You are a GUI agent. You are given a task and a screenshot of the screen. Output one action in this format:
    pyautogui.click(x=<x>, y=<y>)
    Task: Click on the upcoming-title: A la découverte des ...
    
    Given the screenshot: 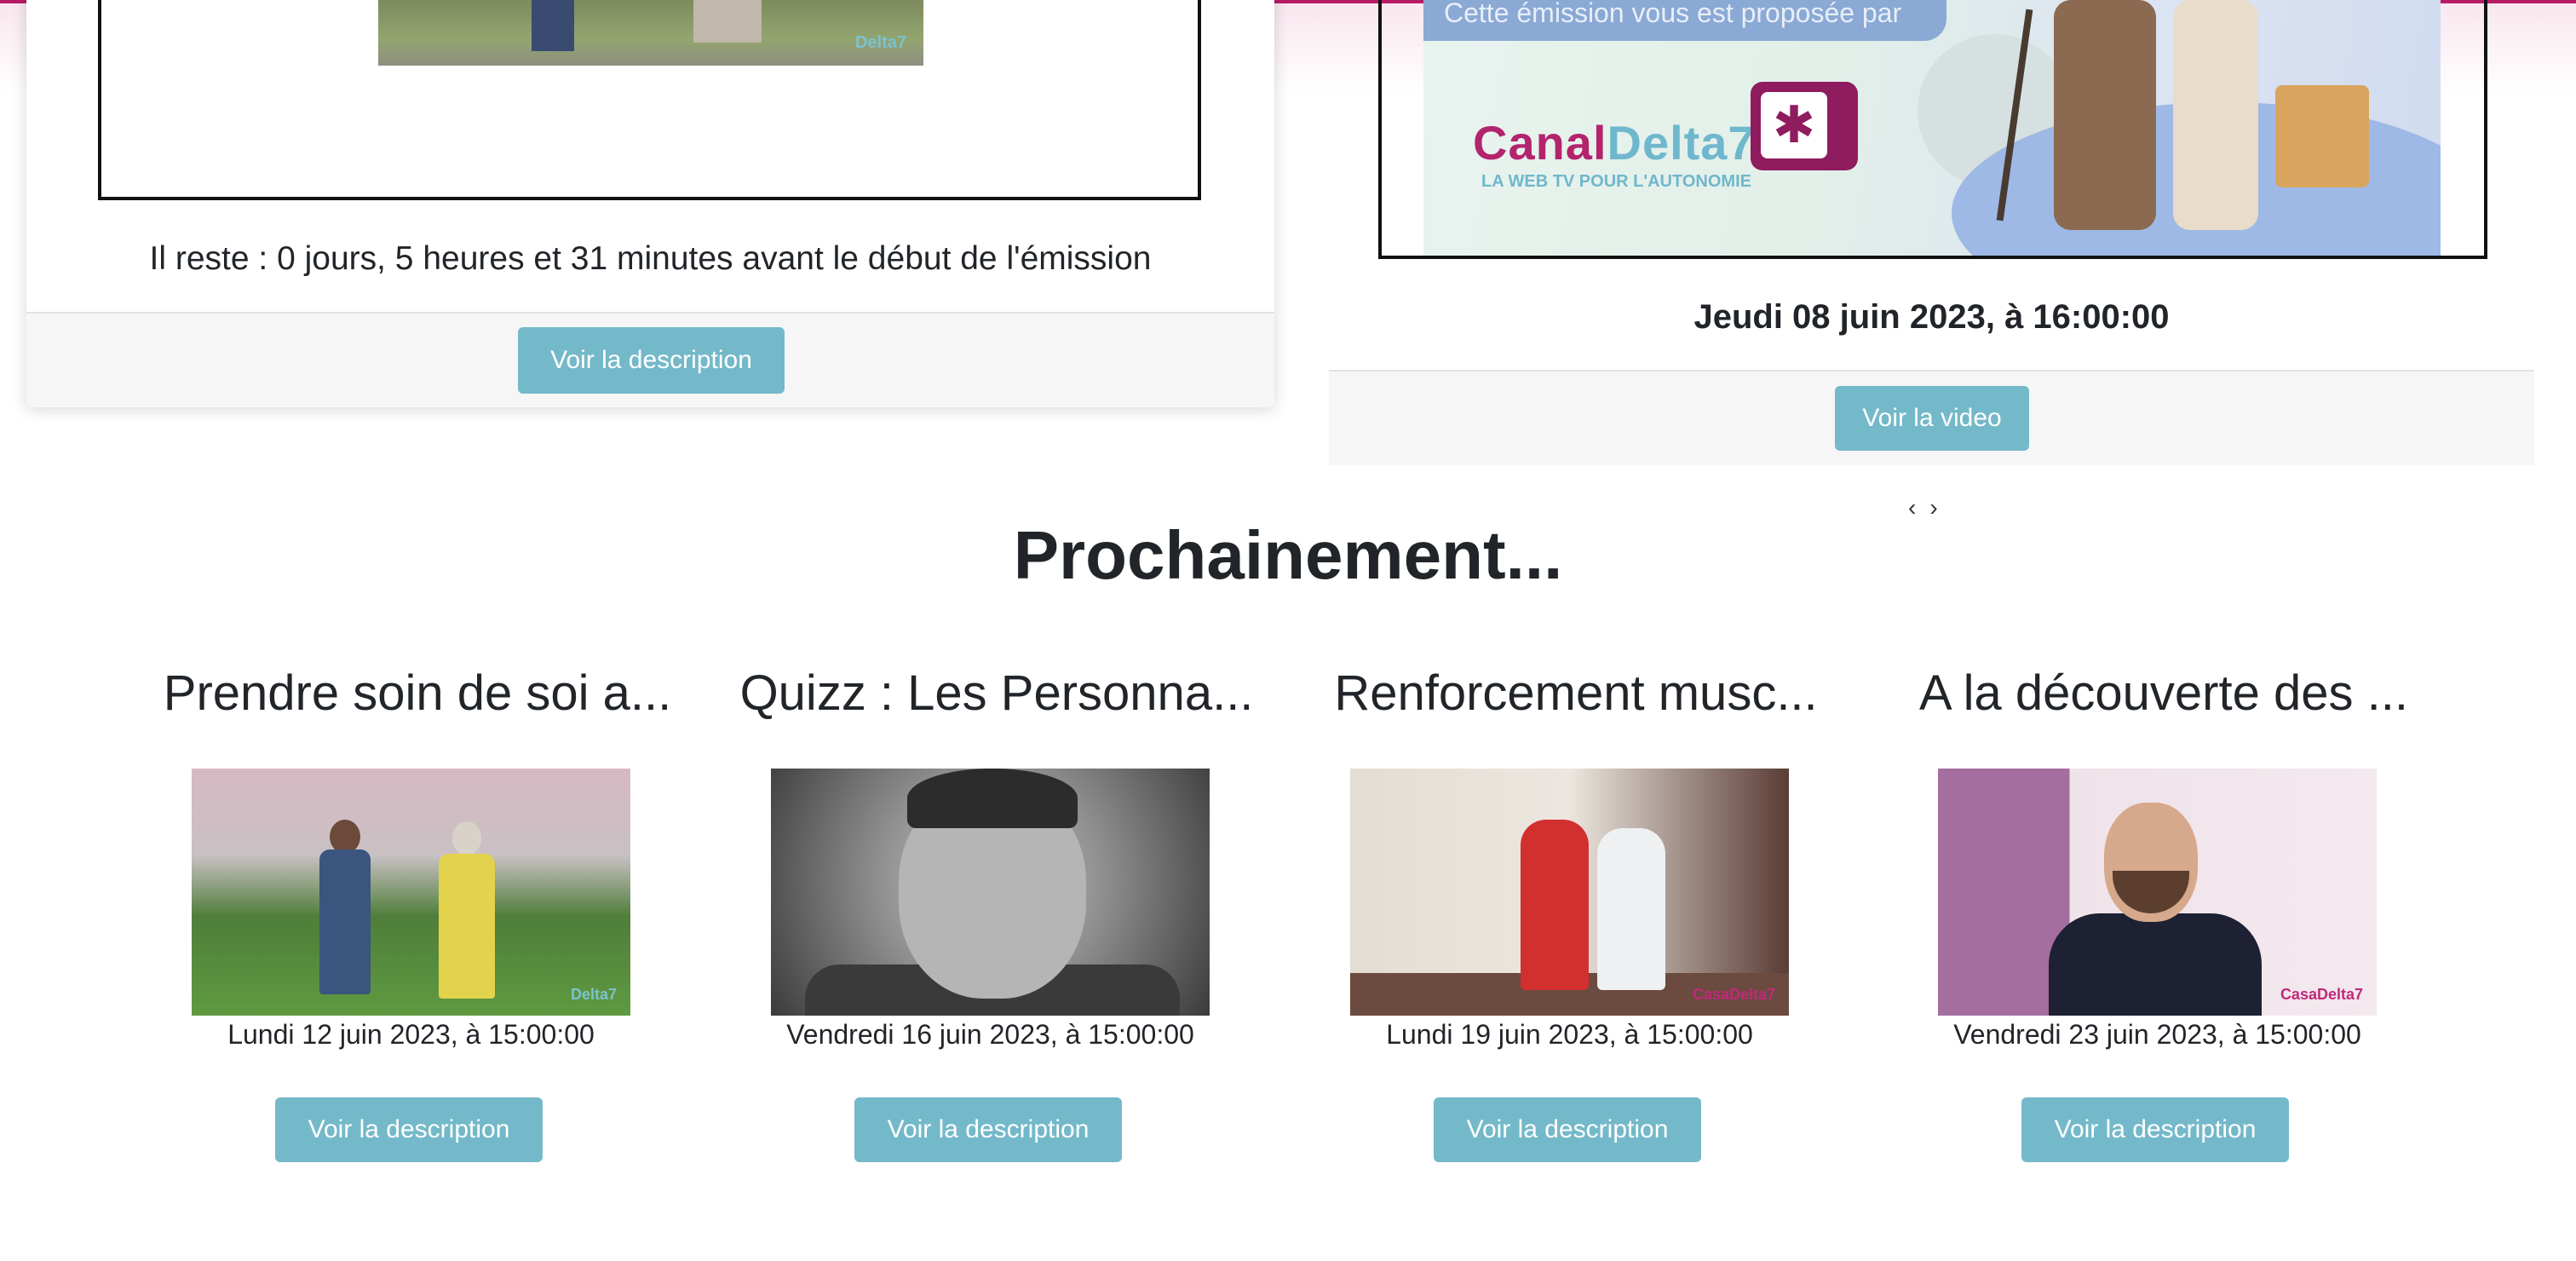 What is the action you would take?
    pyautogui.click(x=2163, y=693)
    